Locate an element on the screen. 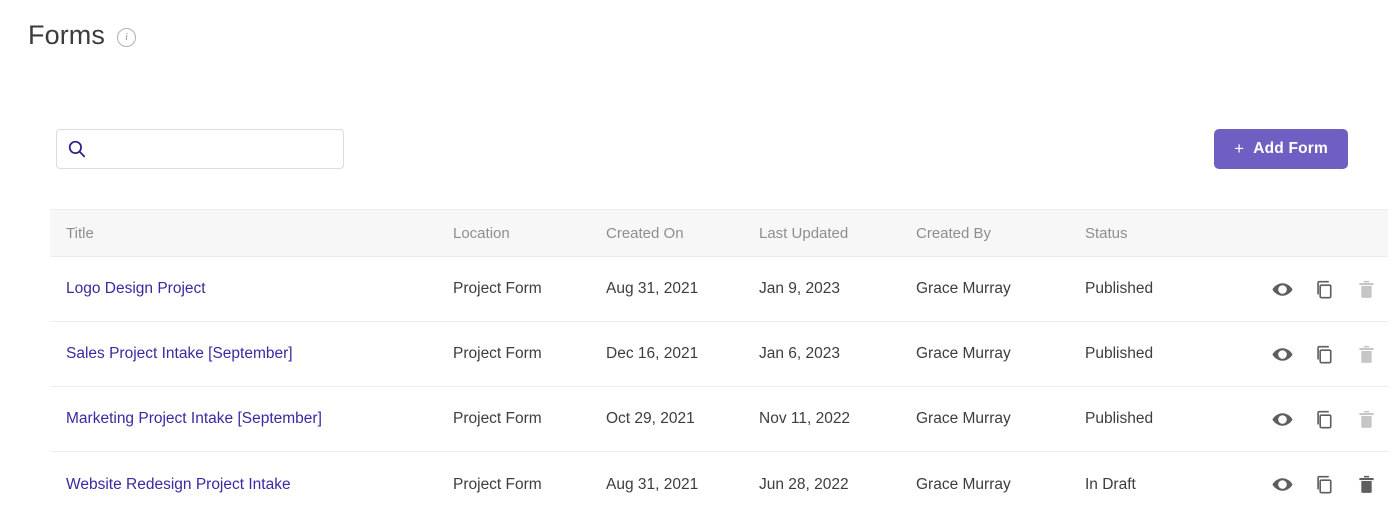 This screenshot has height=517, width=1395. form-title-link: Marketing Project Intake [September] is located at coordinates (194, 418).